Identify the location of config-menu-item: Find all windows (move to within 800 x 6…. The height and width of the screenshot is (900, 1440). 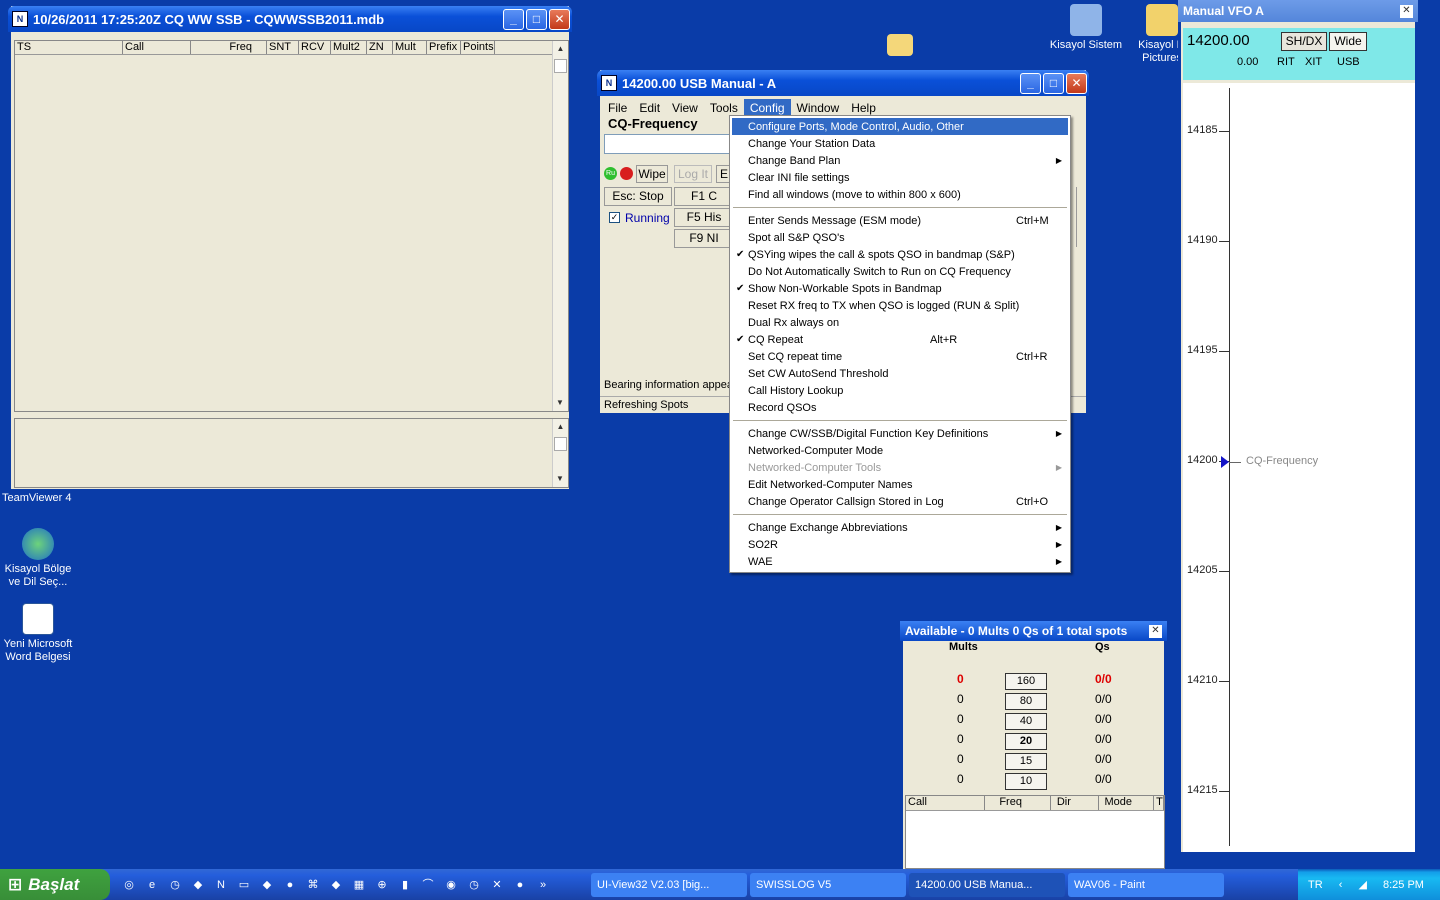
(900, 194).